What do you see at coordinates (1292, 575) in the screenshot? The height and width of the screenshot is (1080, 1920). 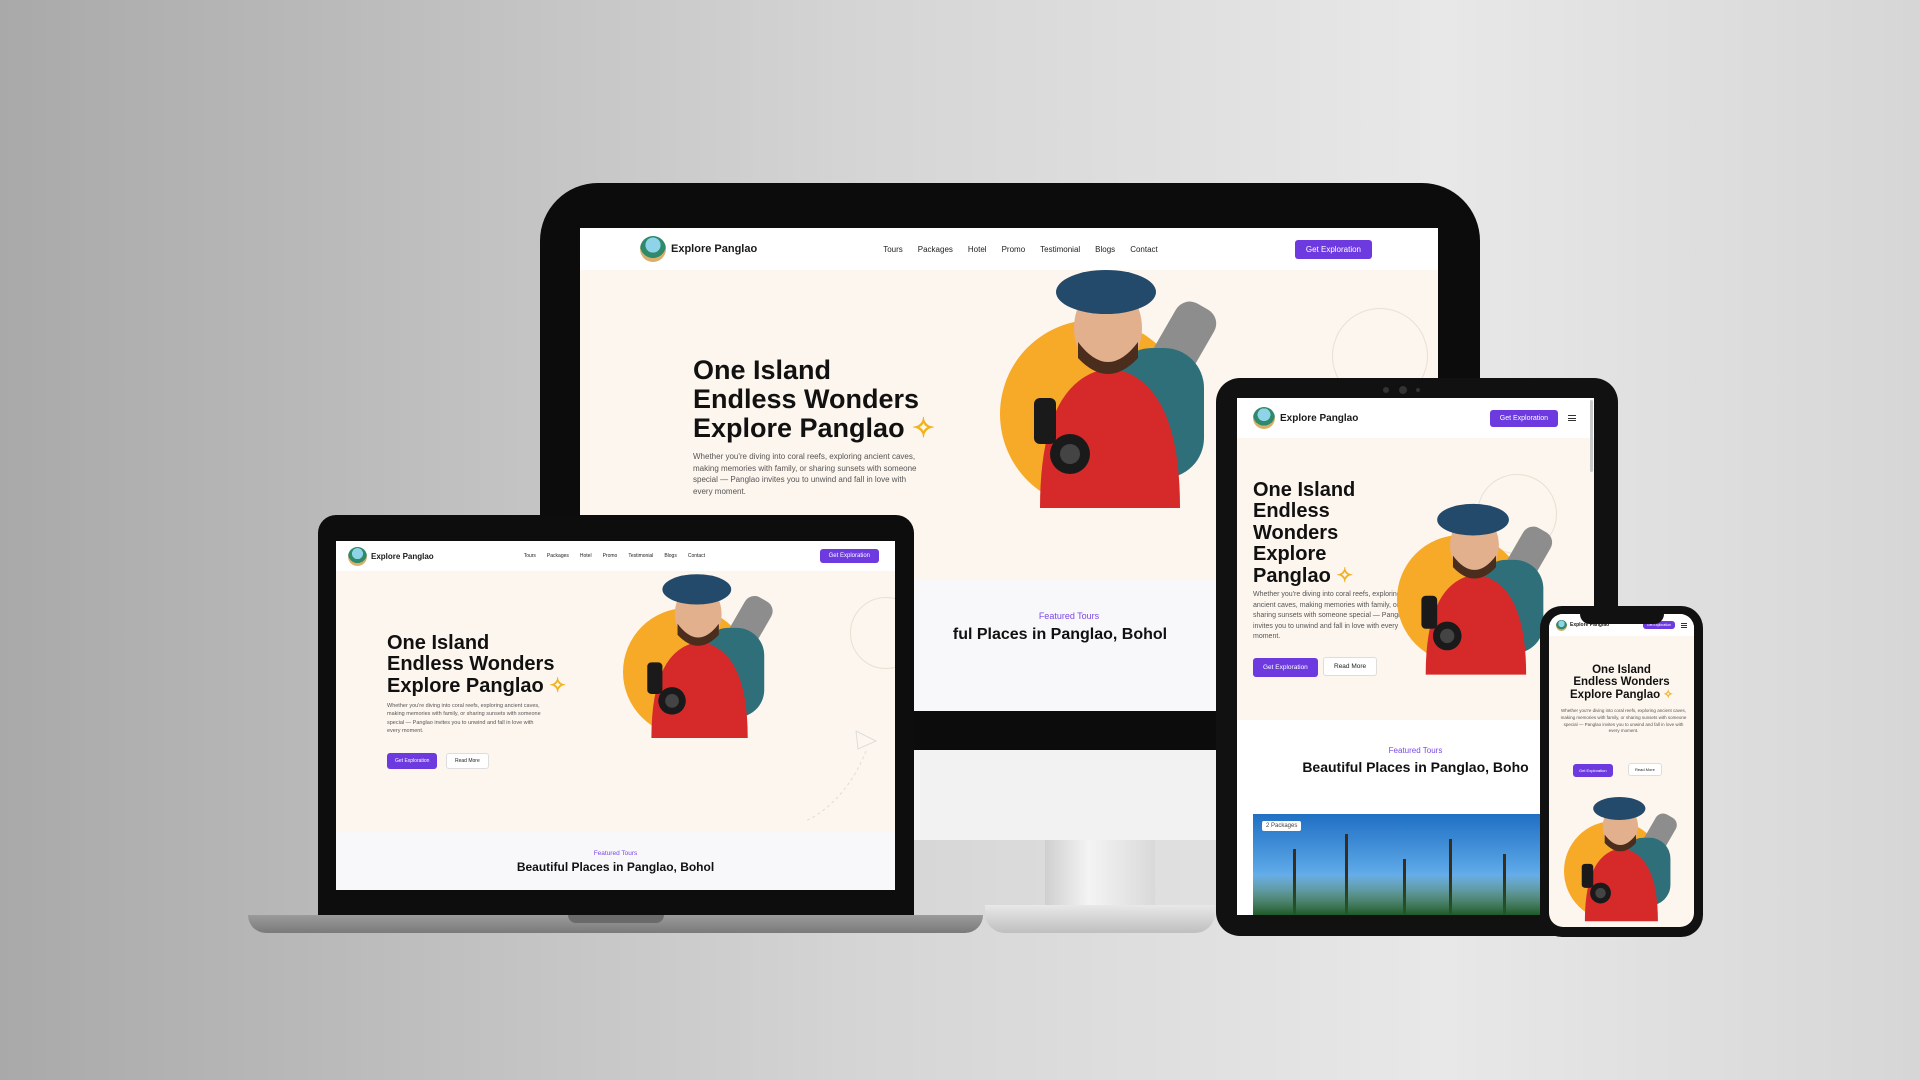 I see `hero-line-3b: Panglao` at bounding box center [1292, 575].